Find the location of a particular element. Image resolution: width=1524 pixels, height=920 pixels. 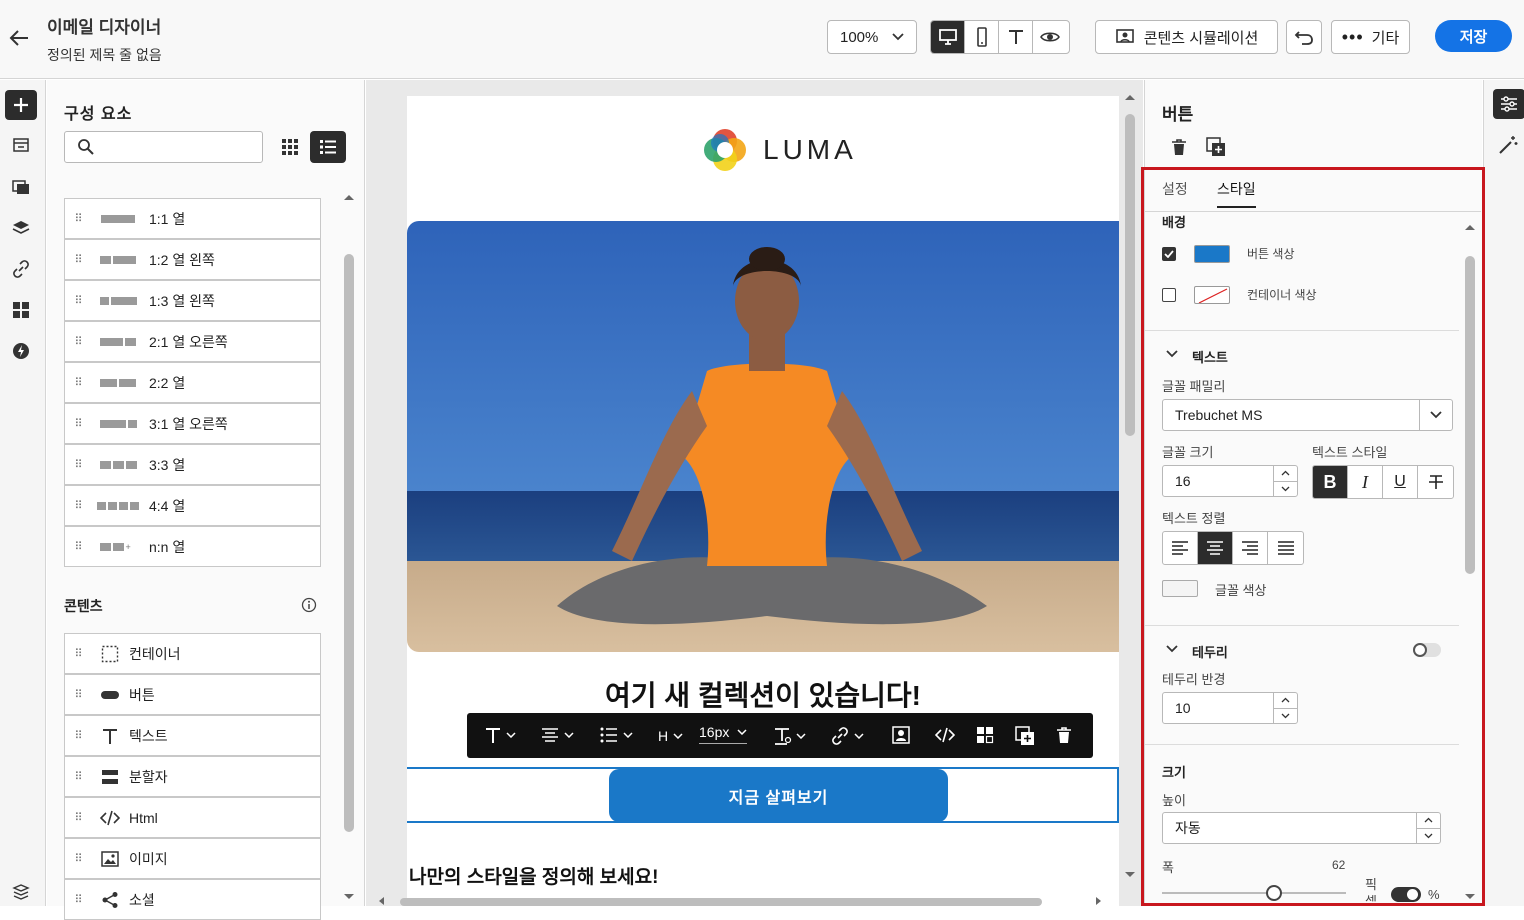

content-item: ⠿ 버튼 is located at coordinates (192, 694).